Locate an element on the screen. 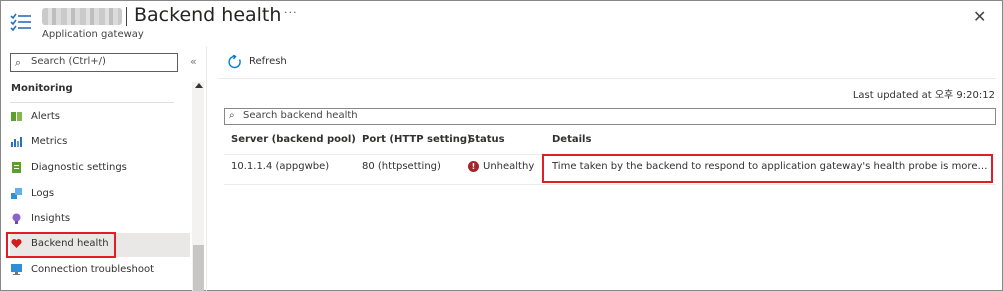 Image resolution: width=1003 pixels, height=291 pixels. backend-search-input: ⌕ Search backend health is located at coordinates (610, 116).